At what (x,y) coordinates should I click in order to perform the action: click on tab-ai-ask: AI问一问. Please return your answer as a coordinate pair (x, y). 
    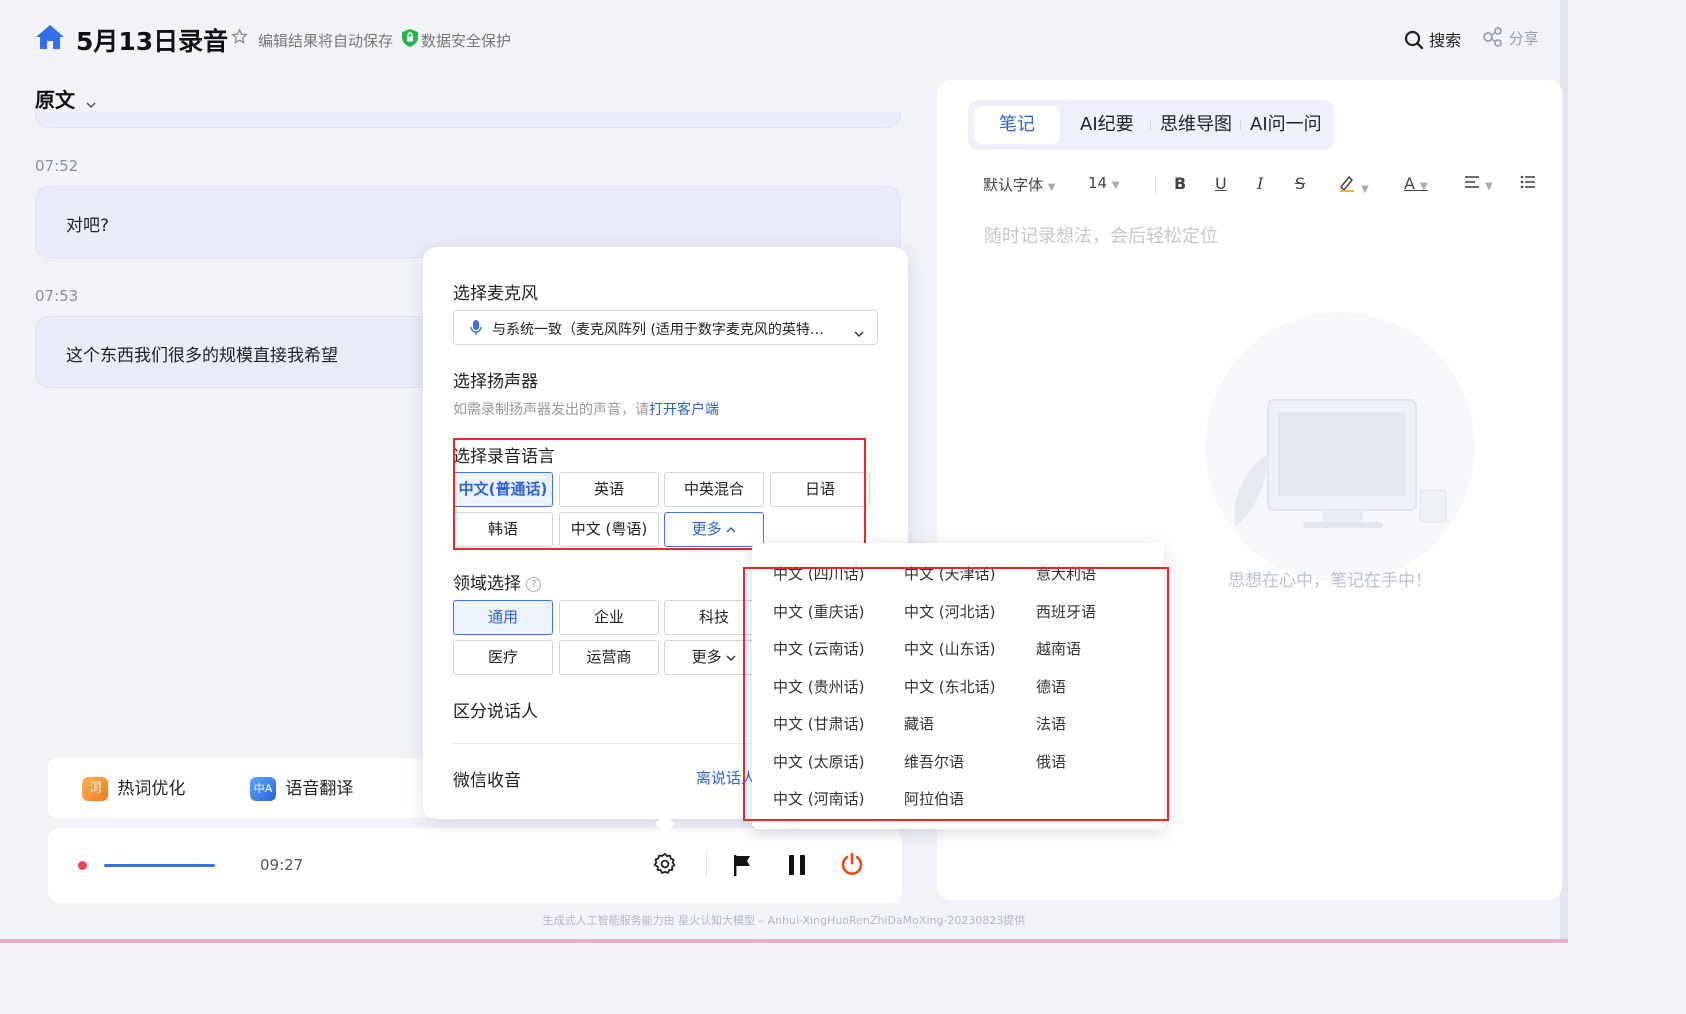
    Looking at the image, I should click on (1286, 125).